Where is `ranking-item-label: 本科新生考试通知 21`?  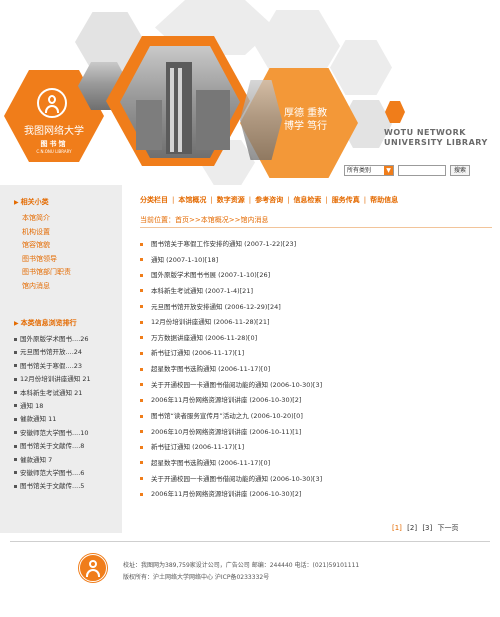
ranking-item-label: 本科新生考试通知 21 is located at coordinates (51, 392).